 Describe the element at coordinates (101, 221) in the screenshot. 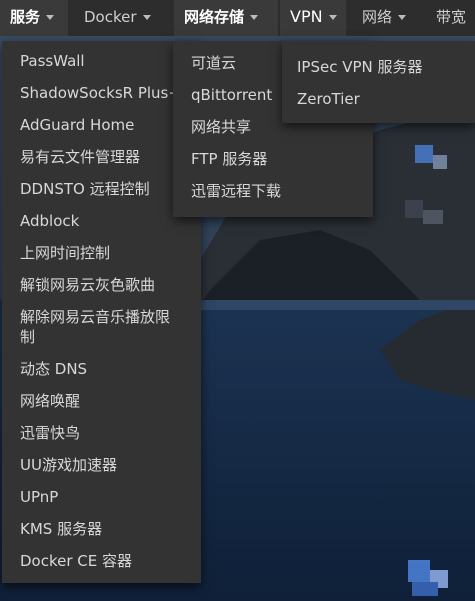

I see `menu-item-adblock: Adblock` at that location.